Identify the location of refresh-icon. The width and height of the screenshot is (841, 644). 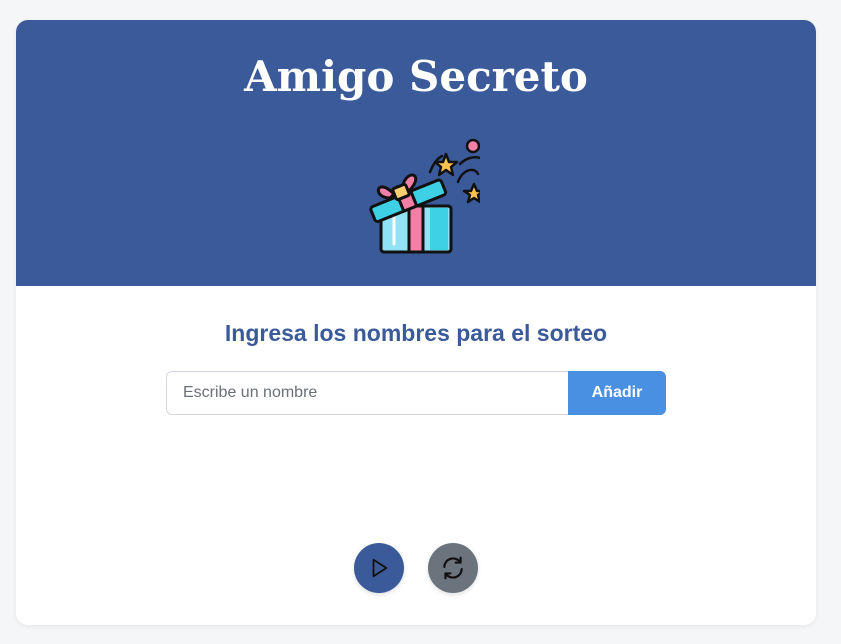
(453, 568).